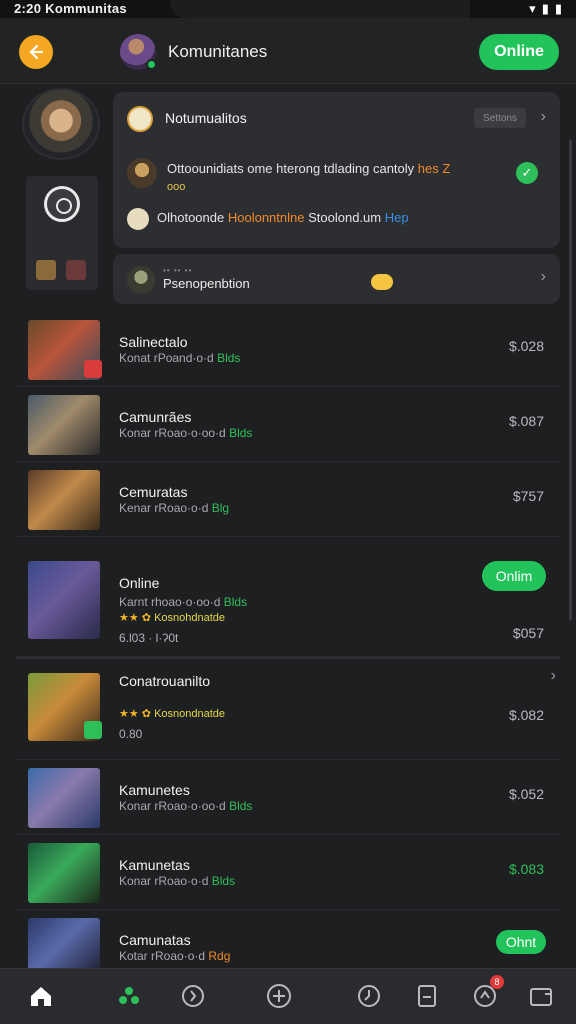 The height and width of the screenshot is (1024, 576). I want to click on notification-title: Notumualitos, so click(206, 118).